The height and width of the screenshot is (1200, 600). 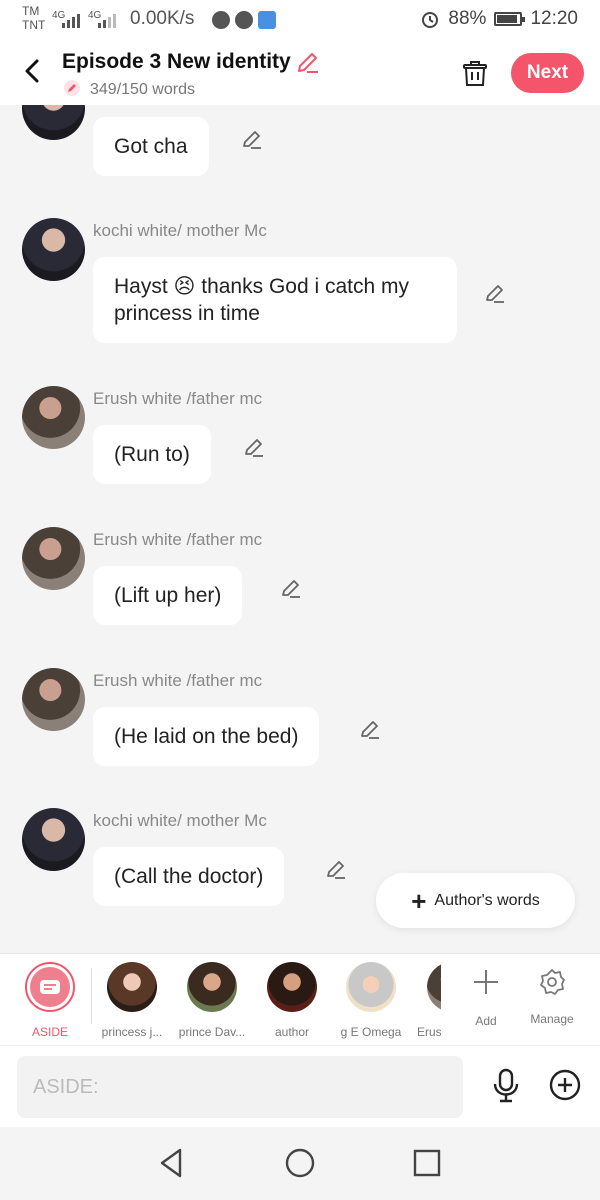 What do you see at coordinates (244, 20) in the screenshot?
I see `chat-icon` at bounding box center [244, 20].